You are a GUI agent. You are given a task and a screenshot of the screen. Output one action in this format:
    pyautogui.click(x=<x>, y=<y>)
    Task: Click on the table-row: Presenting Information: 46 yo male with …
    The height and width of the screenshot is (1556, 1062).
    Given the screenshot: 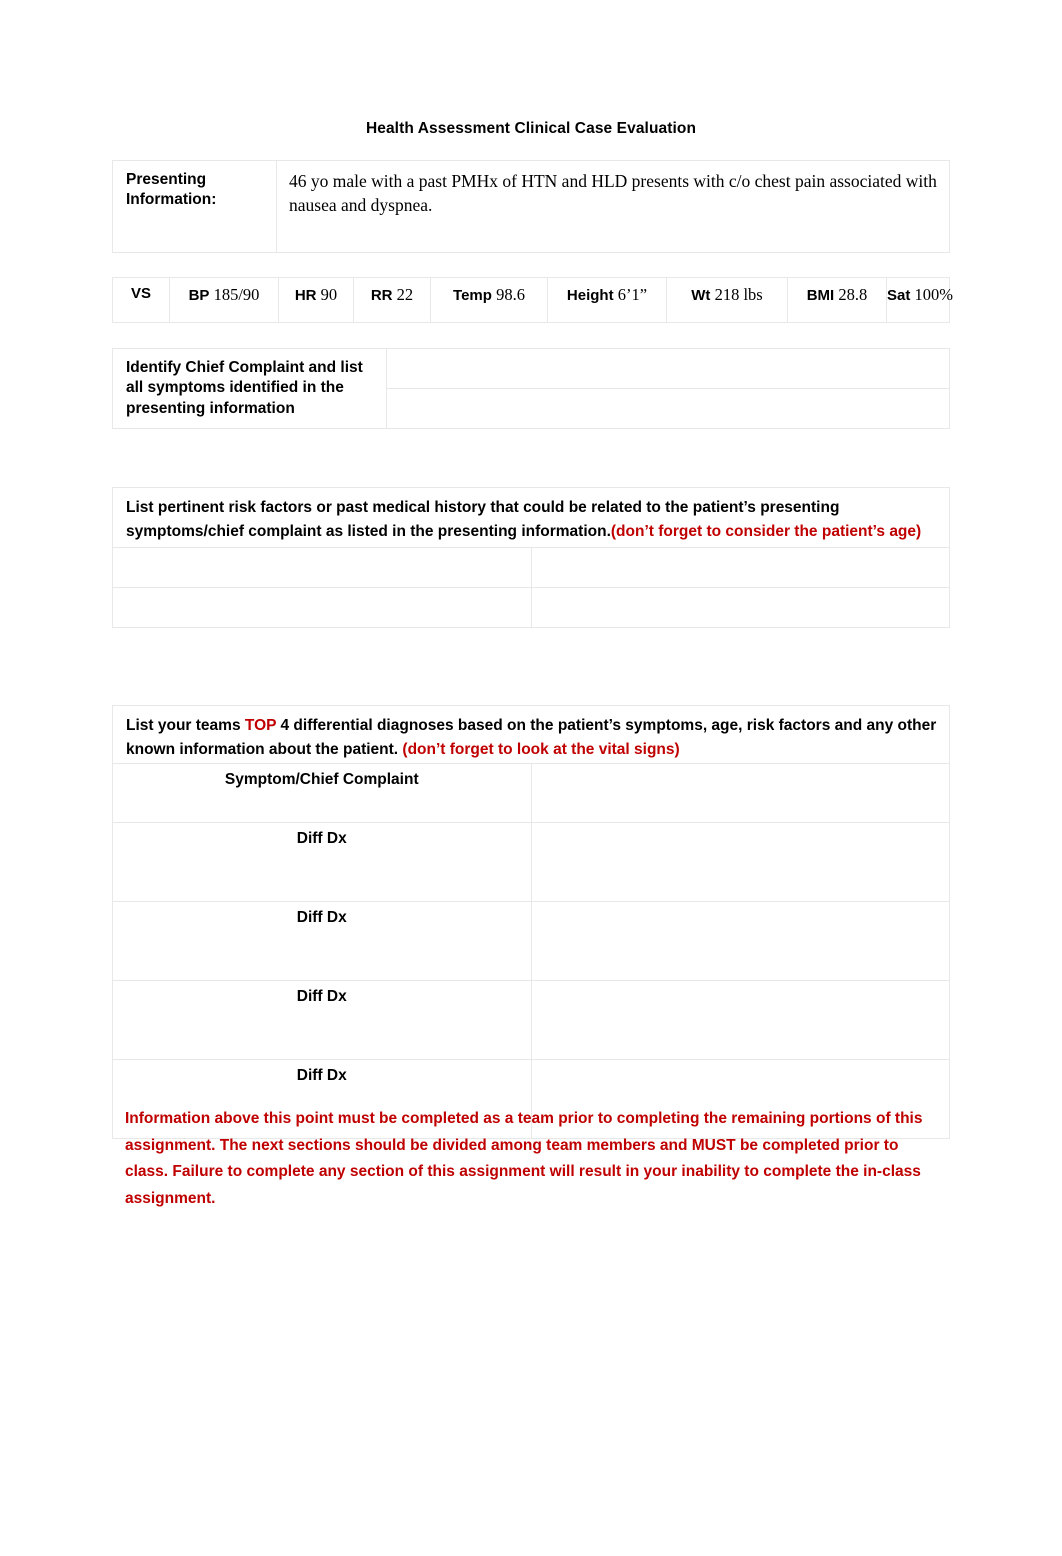 What is the action you would take?
    pyautogui.click(x=531, y=206)
    